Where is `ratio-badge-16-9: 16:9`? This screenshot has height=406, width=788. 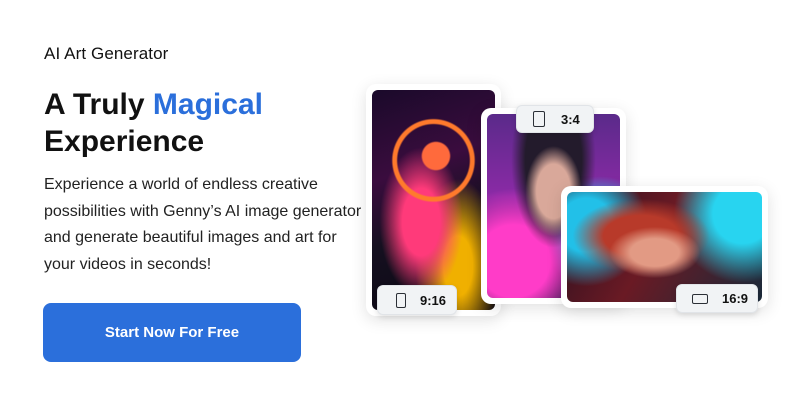
ratio-badge-16-9: 16:9 is located at coordinates (717, 298).